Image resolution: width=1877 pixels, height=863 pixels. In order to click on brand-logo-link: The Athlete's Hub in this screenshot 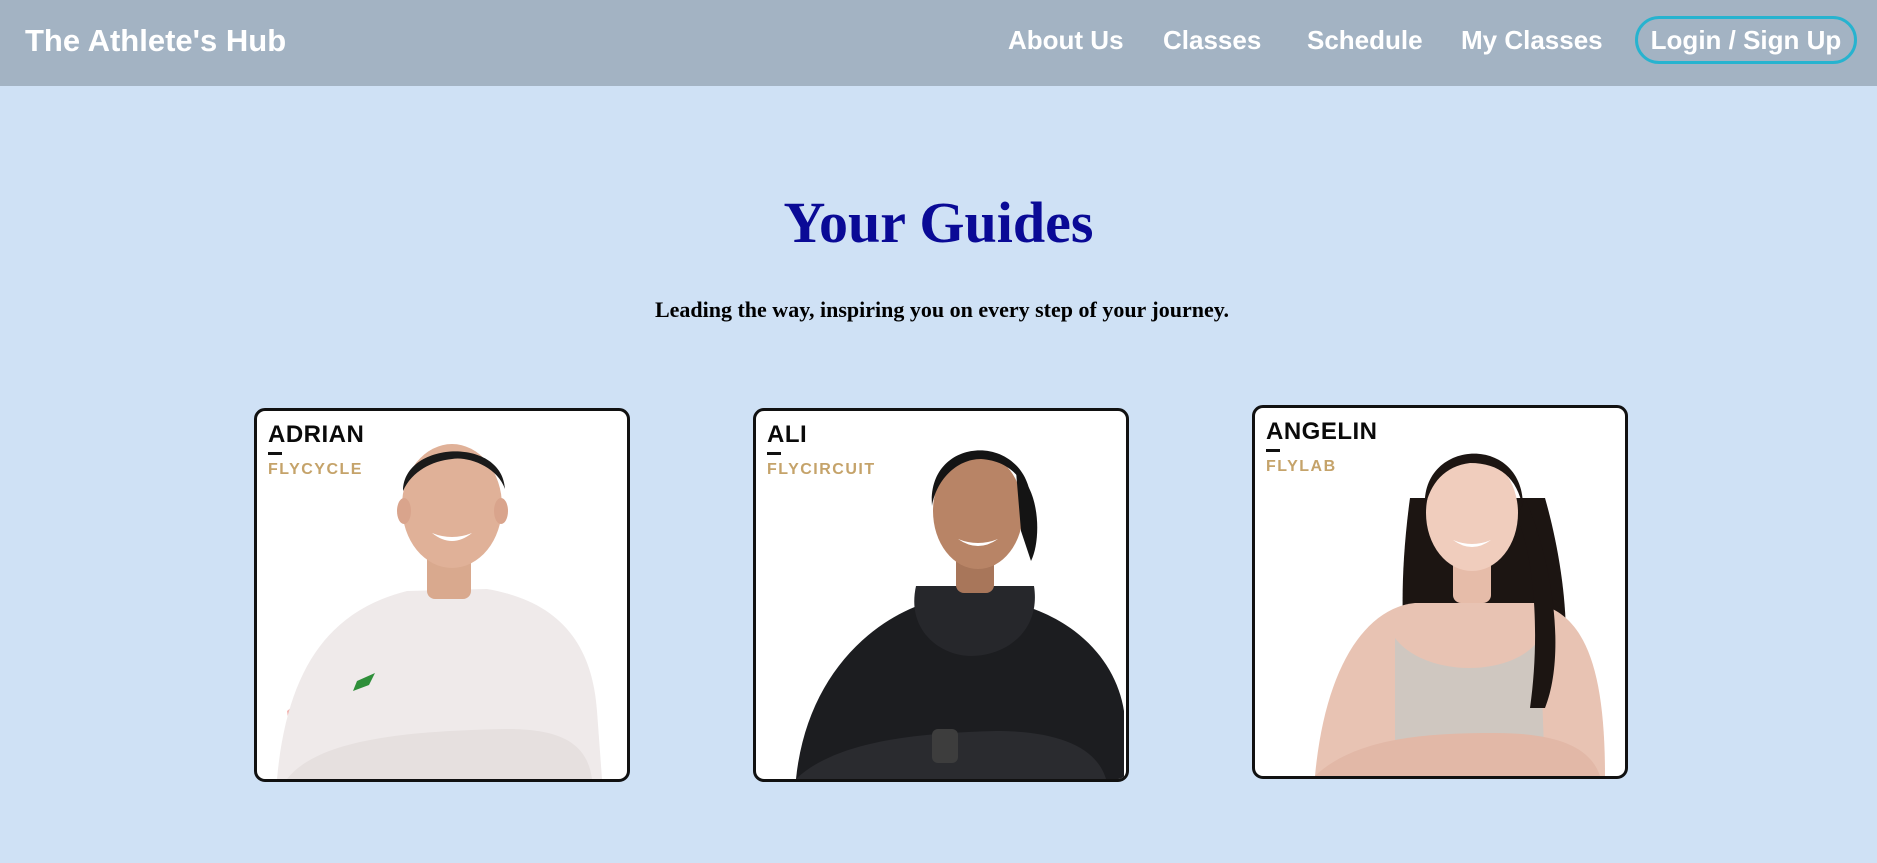, I will do `click(155, 41)`.